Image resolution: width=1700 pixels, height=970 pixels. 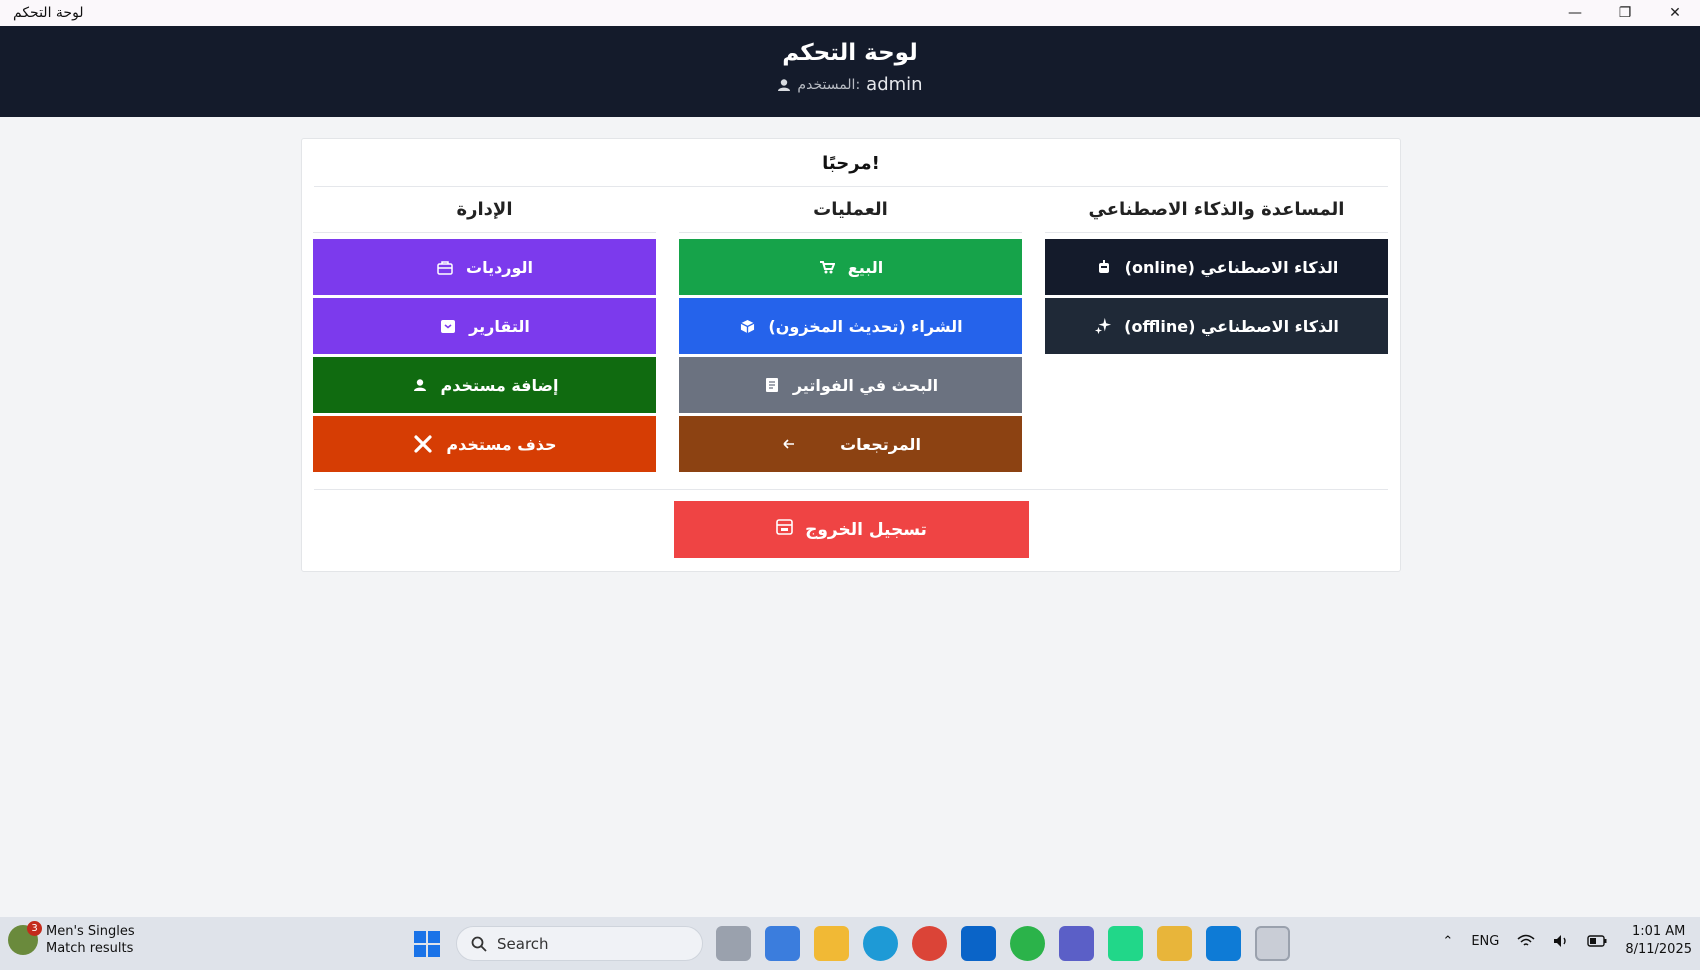 What do you see at coordinates (523, 943) in the screenshot?
I see `search-placeholder: Search` at bounding box center [523, 943].